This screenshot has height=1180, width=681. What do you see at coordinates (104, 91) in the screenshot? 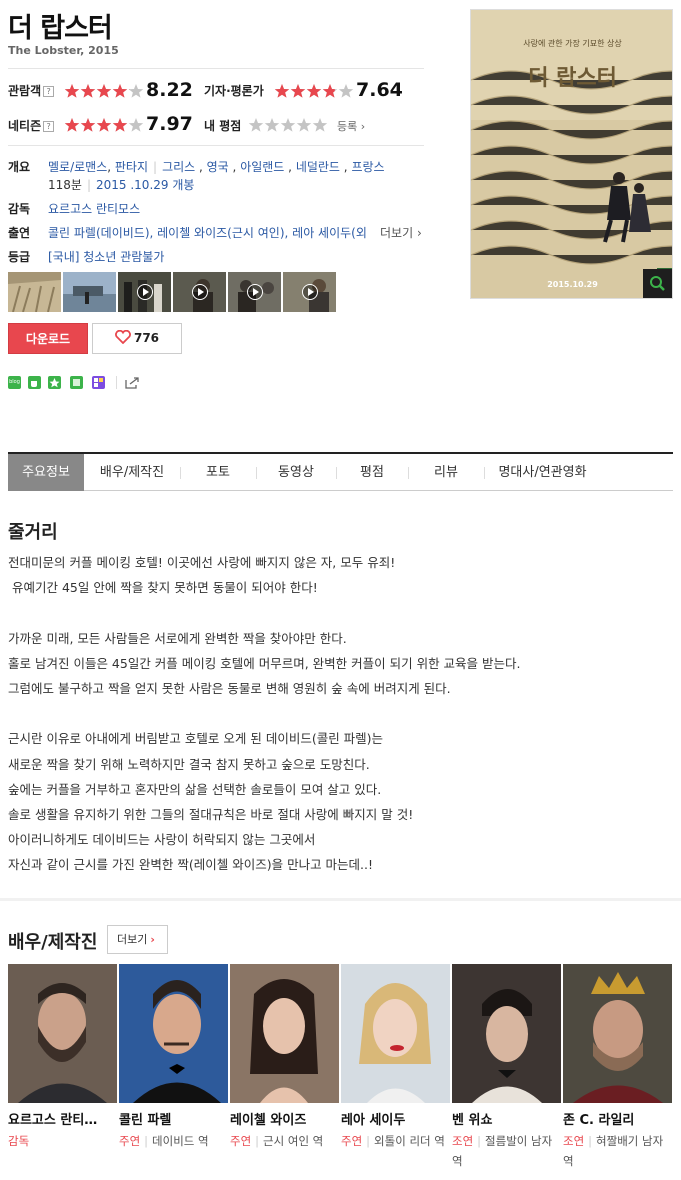
I see `audience-stars` at bounding box center [104, 91].